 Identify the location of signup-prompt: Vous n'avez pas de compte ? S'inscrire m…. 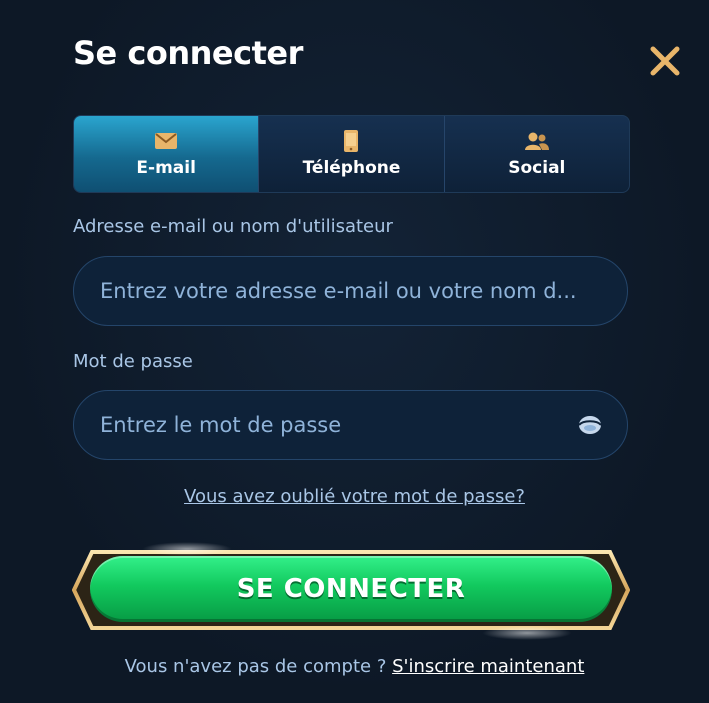
(354, 666).